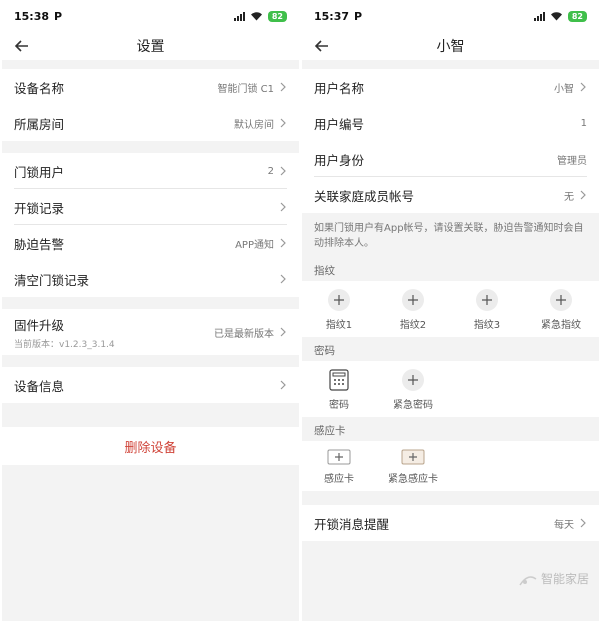 This screenshot has height=621, width=600. What do you see at coordinates (339, 160) in the screenshot?
I see `row-label: 用户身份` at bounding box center [339, 160].